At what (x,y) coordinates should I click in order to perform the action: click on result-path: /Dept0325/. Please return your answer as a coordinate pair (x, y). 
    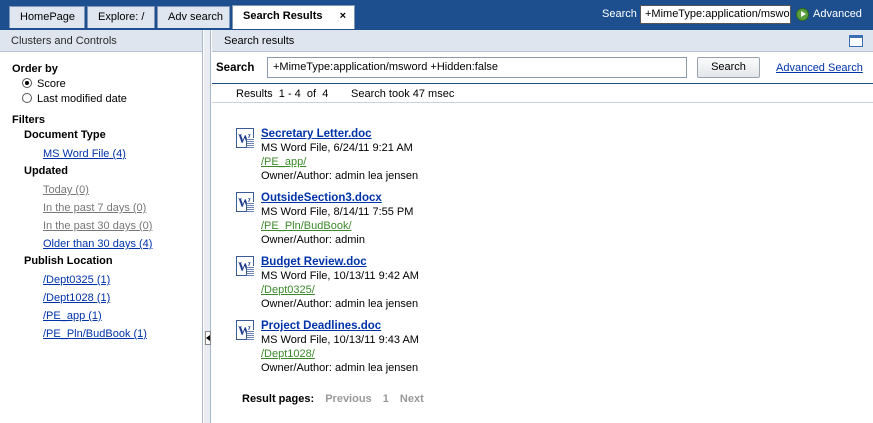
    Looking at the image, I should click on (288, 290).